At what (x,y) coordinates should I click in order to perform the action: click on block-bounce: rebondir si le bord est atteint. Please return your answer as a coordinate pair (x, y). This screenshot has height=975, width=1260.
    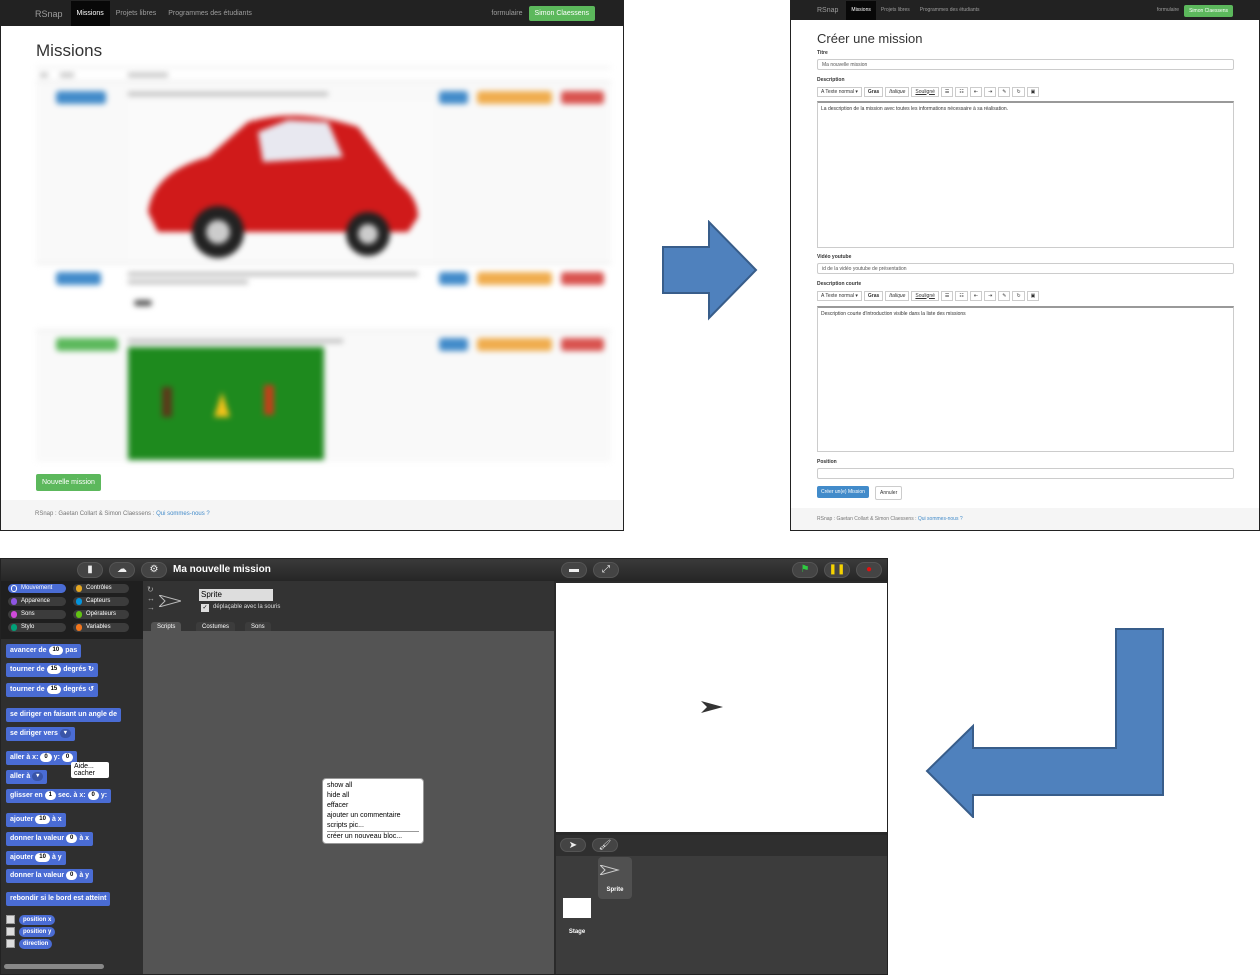
    Looking at the image, I should click on (58, 899).